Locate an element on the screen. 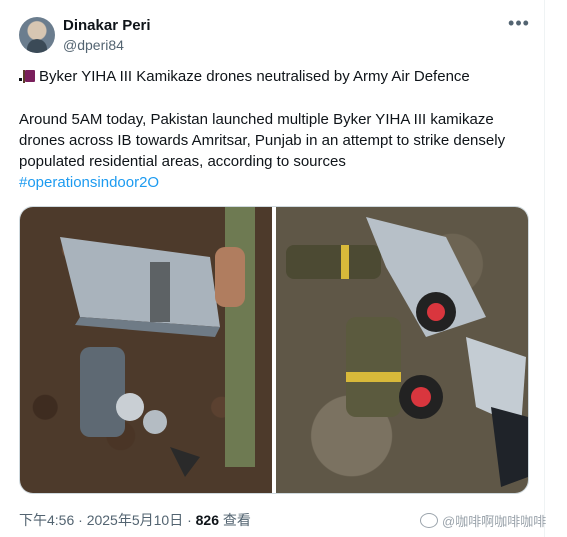 The image size is (567, 537). tweet-timestamp-views: 下午4:56 · 2025年5月10日 · 826 查看 is located at coordinates (135, 520).